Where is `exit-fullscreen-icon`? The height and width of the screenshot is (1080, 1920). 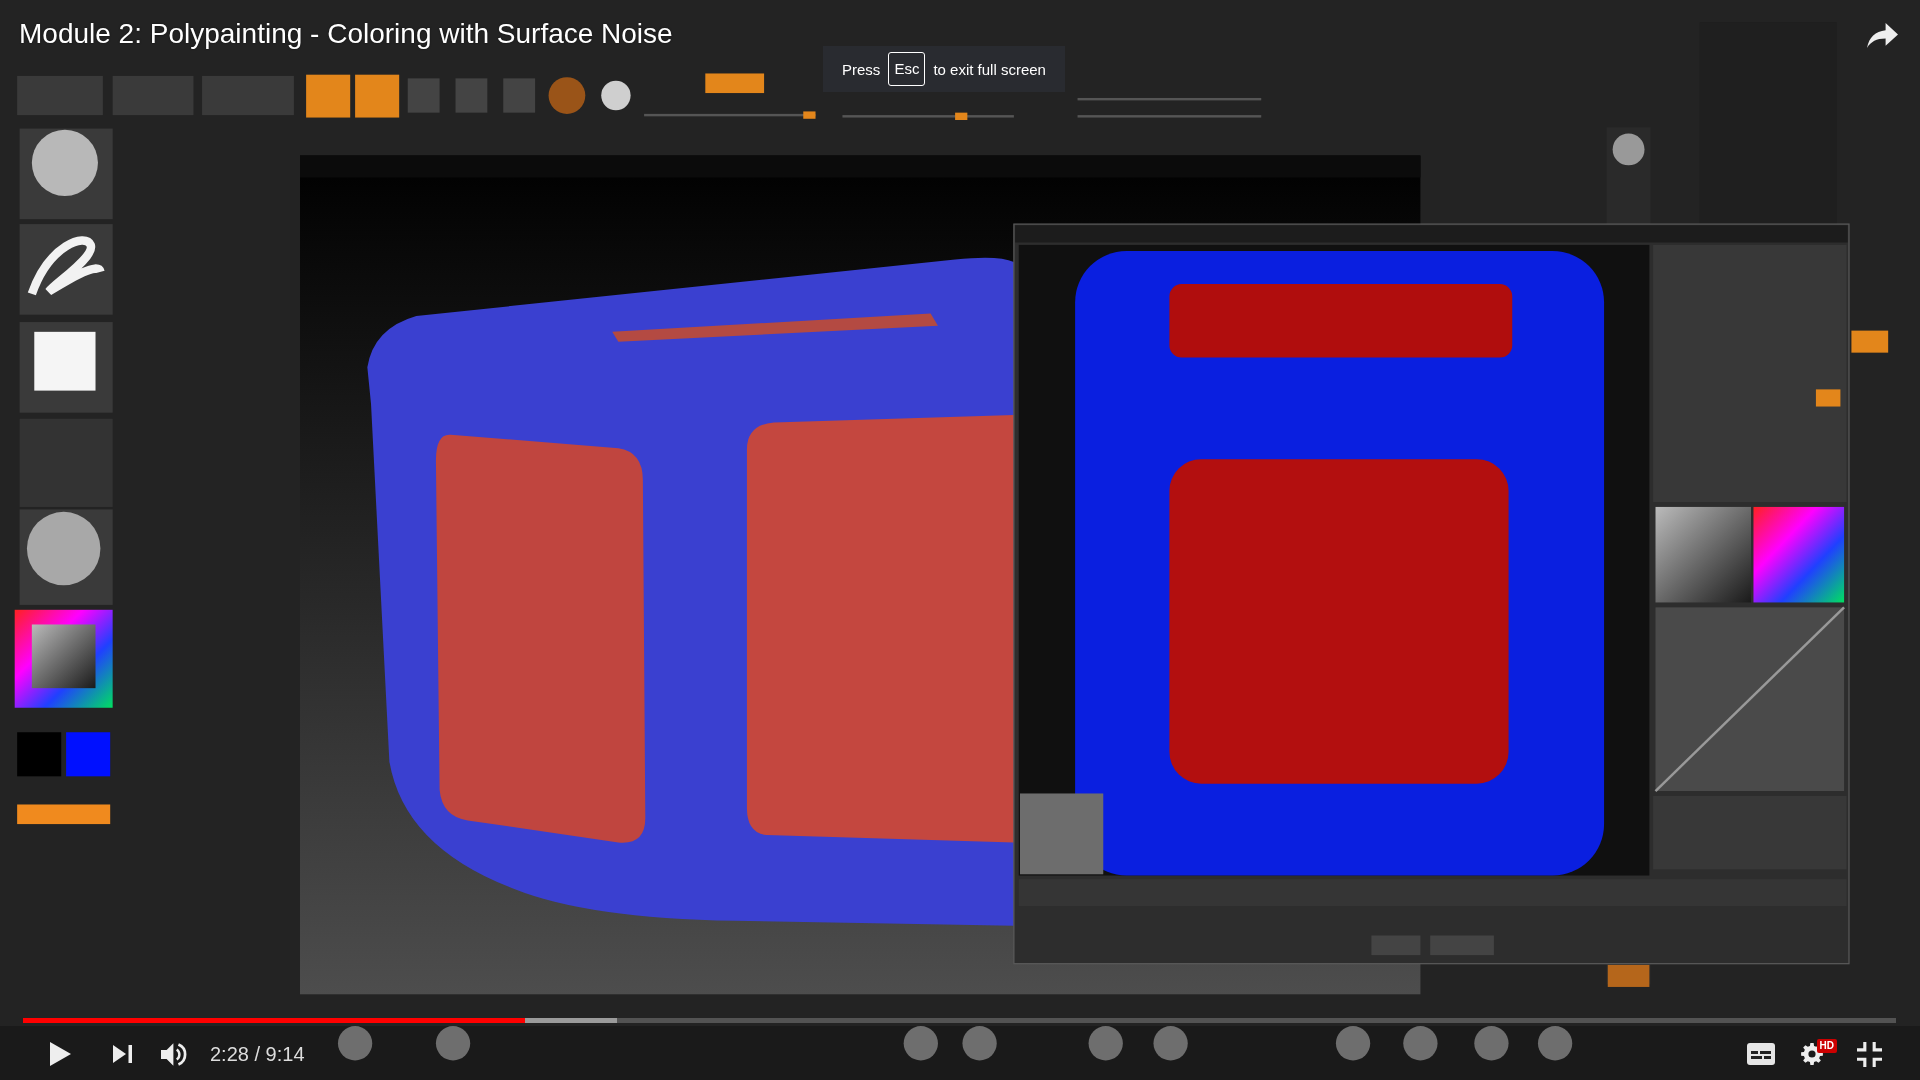 exit-fullscreen-icon is located at coordinates (1869, 1054).